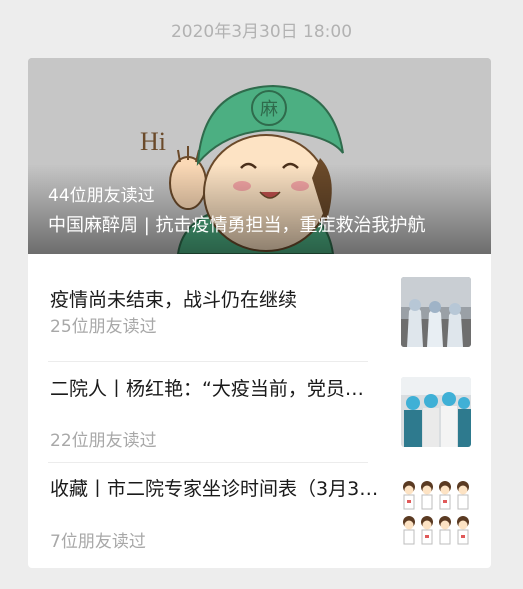 The width and height of the screenshot is (523, 589). I want to click on cover-title: 中国麻醉周 | 抗击疫情勇担当，重症救治我护航, so click(237, 225).